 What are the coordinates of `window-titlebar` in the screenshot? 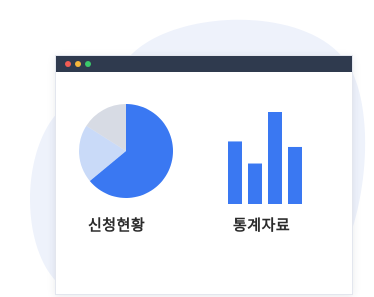 It's located at (204, 64).